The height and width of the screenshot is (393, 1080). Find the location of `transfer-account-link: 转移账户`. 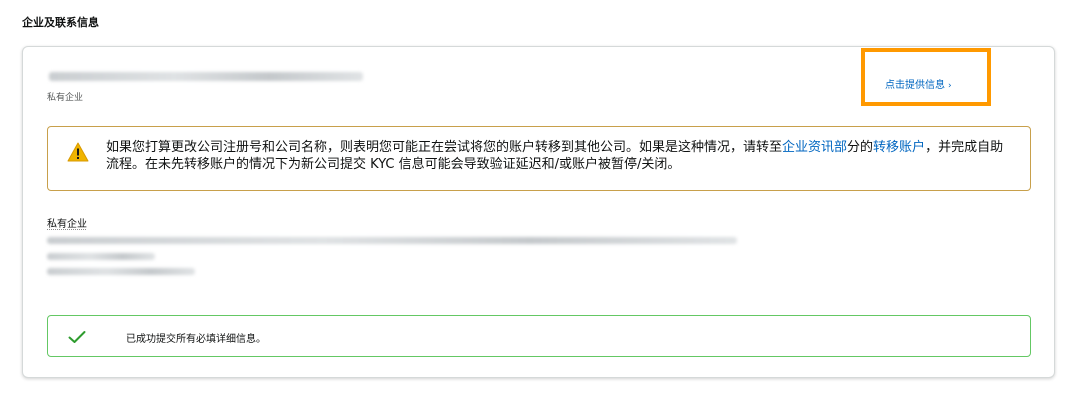

transfer-account-link: 转移账户 is located at coordinates (899, 147).